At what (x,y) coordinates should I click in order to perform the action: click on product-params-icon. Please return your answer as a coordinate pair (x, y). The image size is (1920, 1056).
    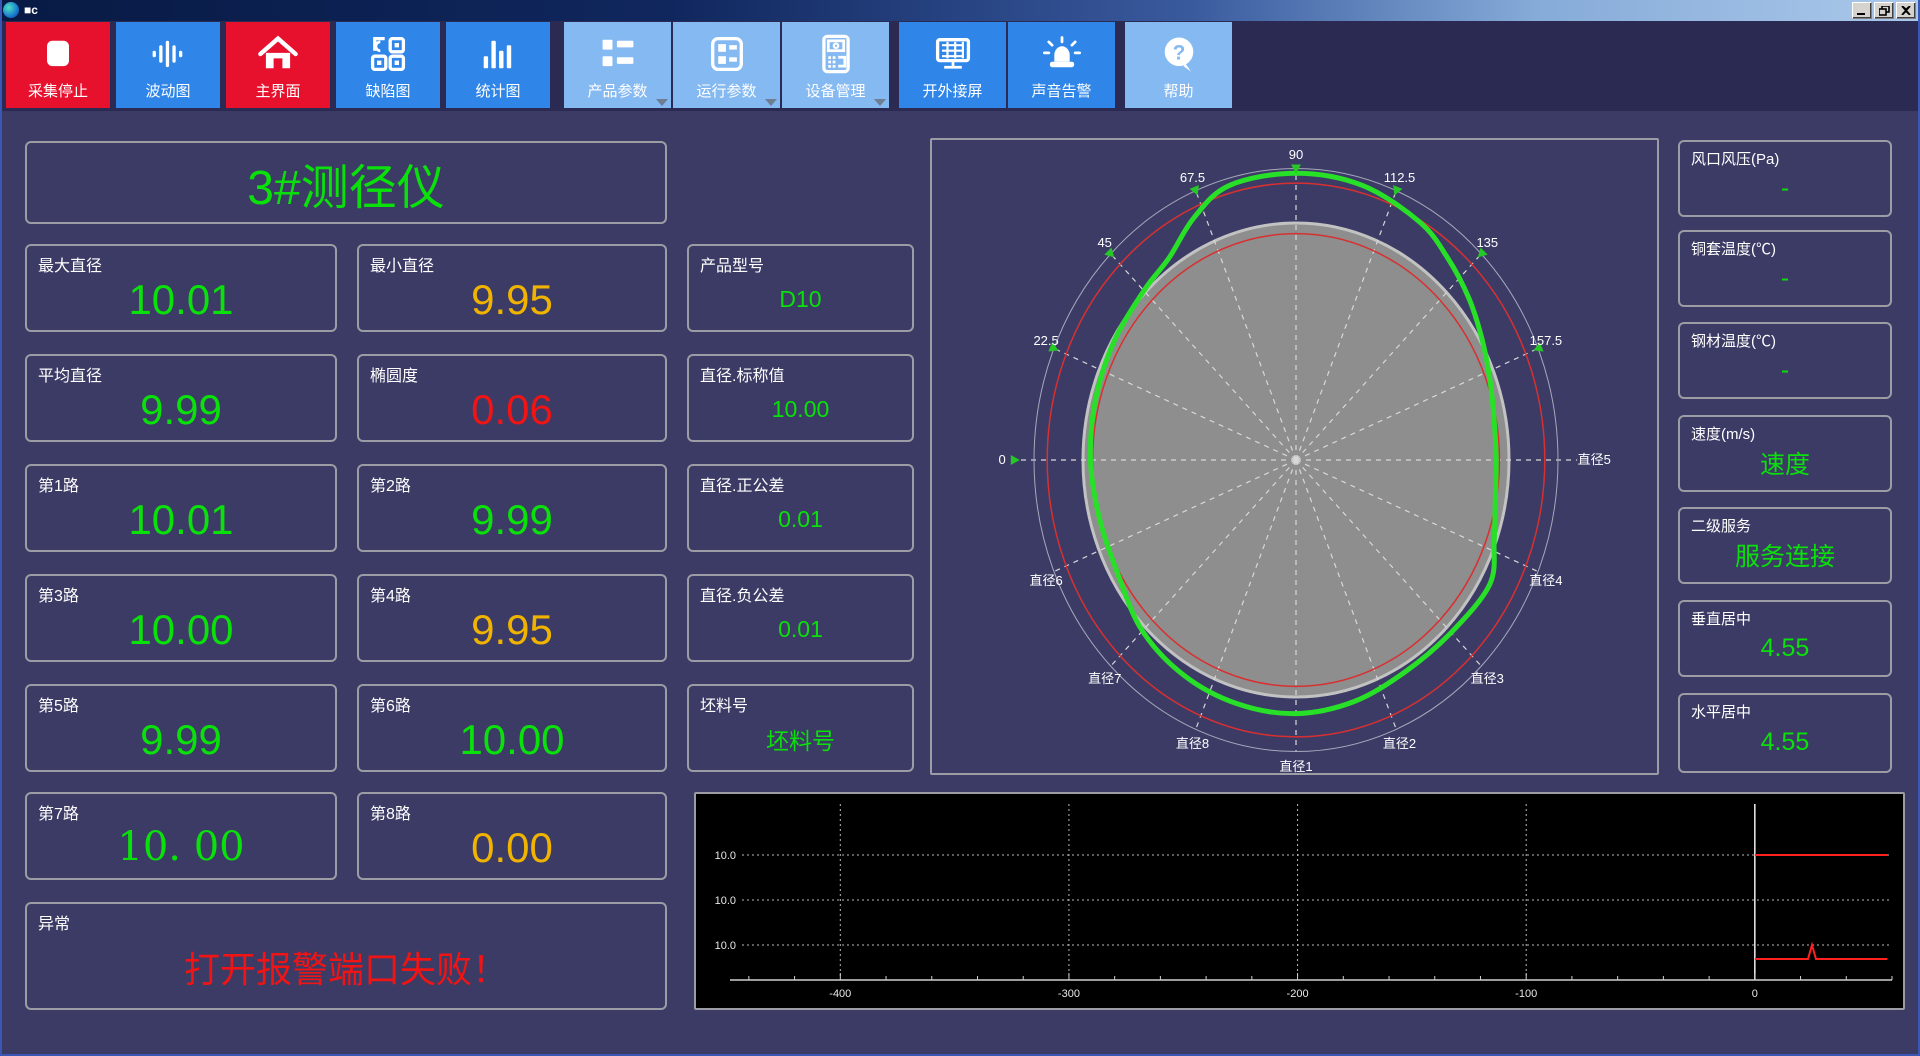
    Looking at the image, I should click on (618, 54).